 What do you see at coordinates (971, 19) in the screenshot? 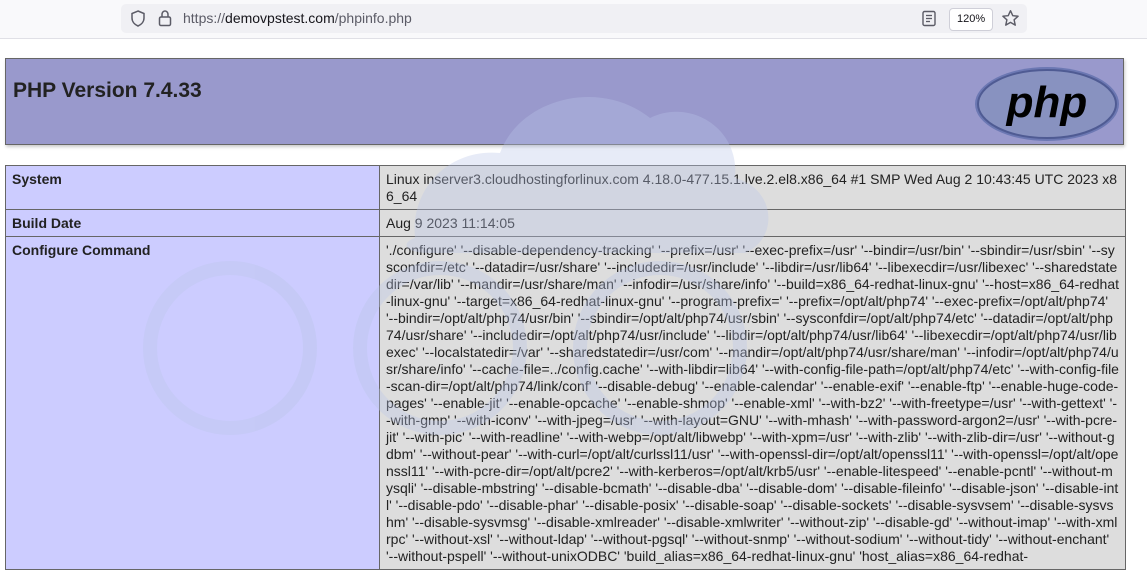
I see `zoom-level-button: 120%` at bounding box center [971, 19].